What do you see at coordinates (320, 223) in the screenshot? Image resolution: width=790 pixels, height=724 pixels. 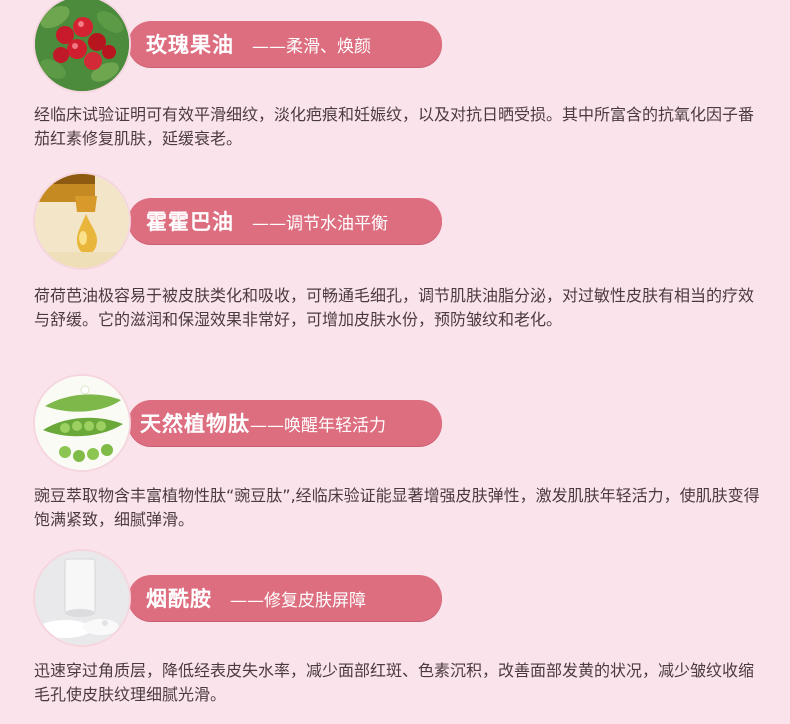 I see `ingredient-benefit: ——调节水油平衡` at bounding box center [320, 223].